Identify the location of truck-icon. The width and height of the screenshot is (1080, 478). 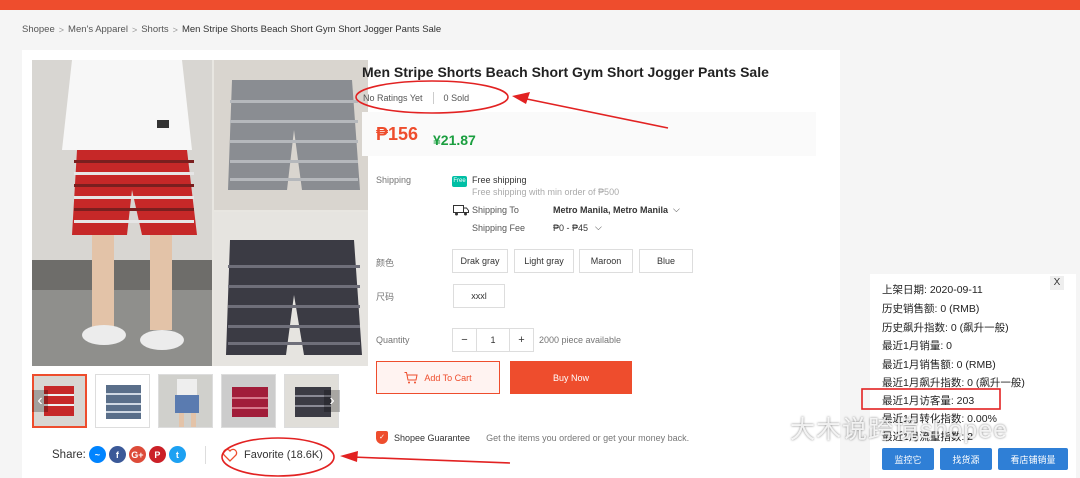
(461, 210).